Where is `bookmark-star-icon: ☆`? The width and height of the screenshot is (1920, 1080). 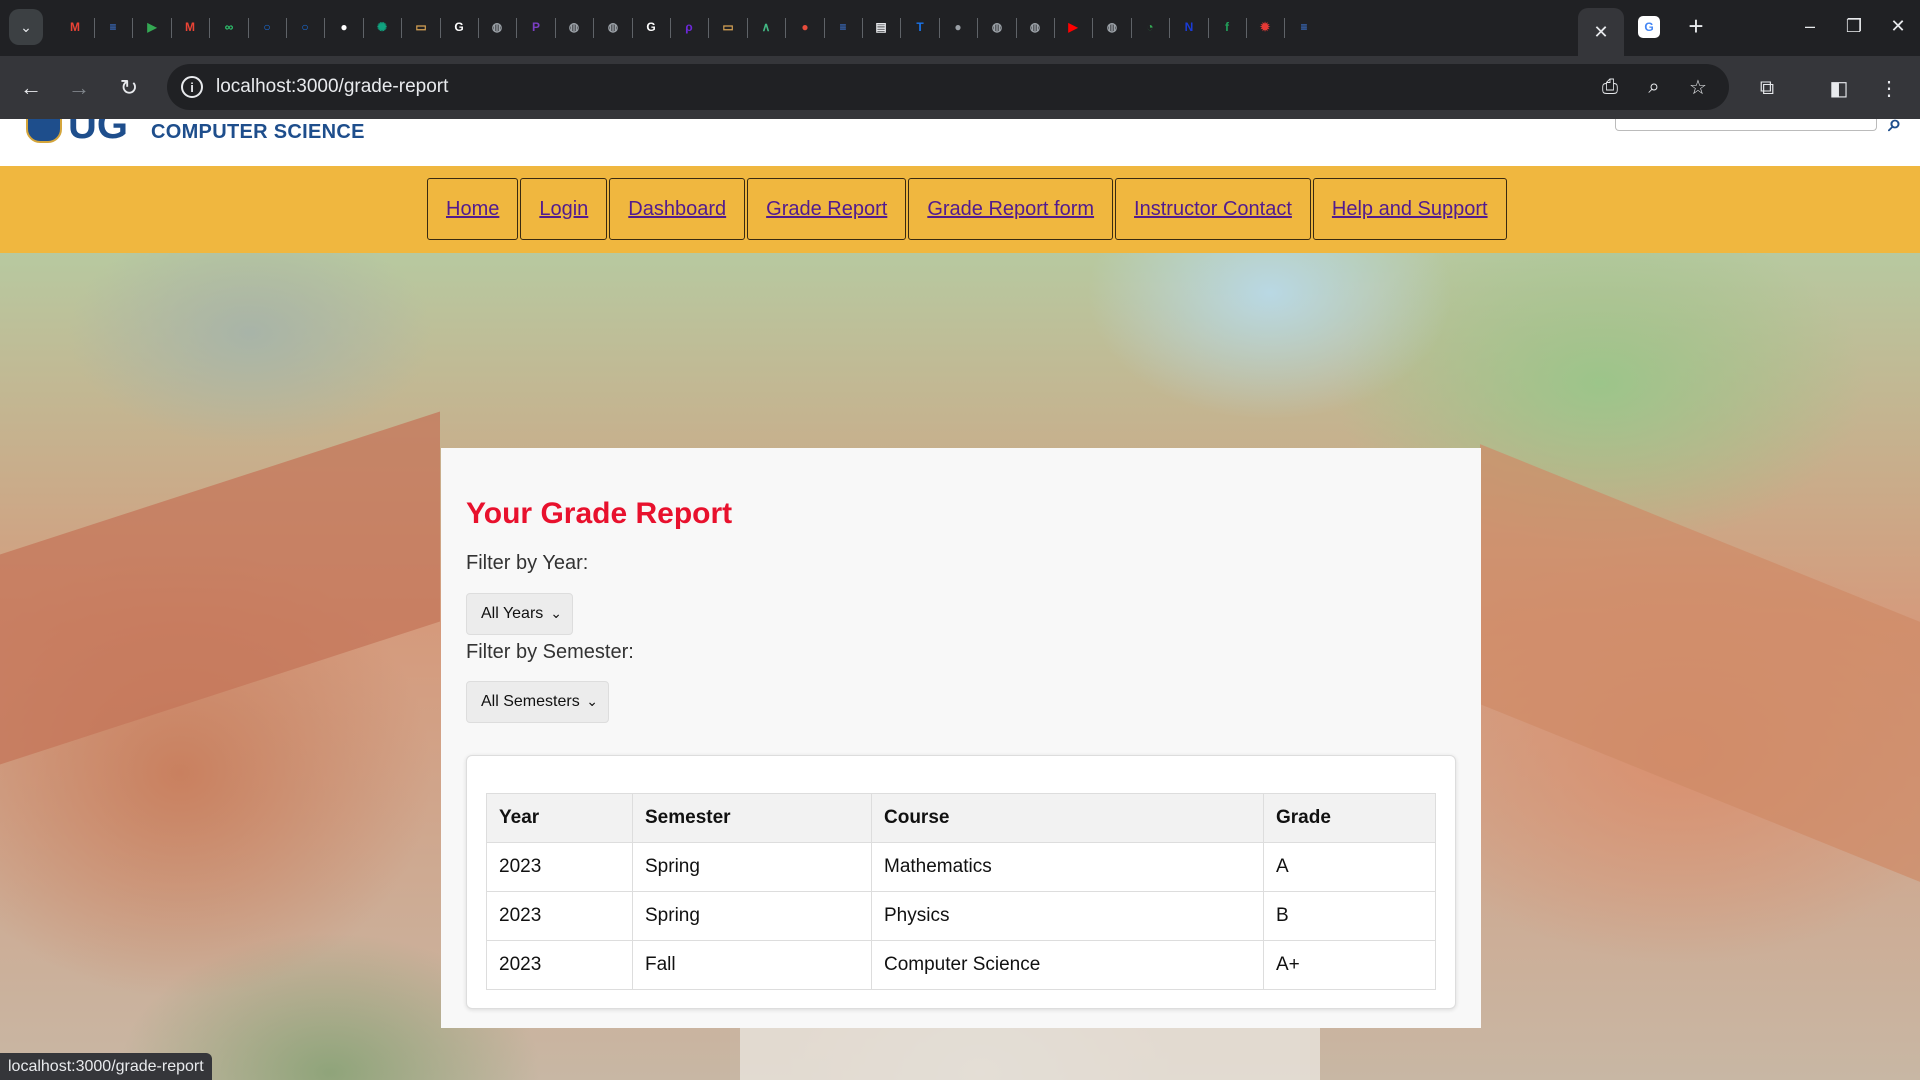
bookmark-star-icon: ☆ is located at coordinates (1698, 87).